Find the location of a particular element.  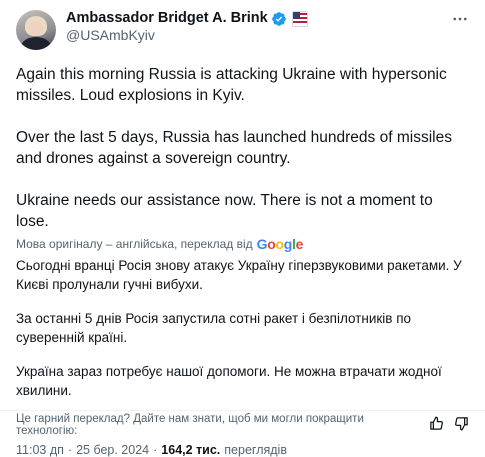

thumbs-down-icon is located at coordinates (461, 425).